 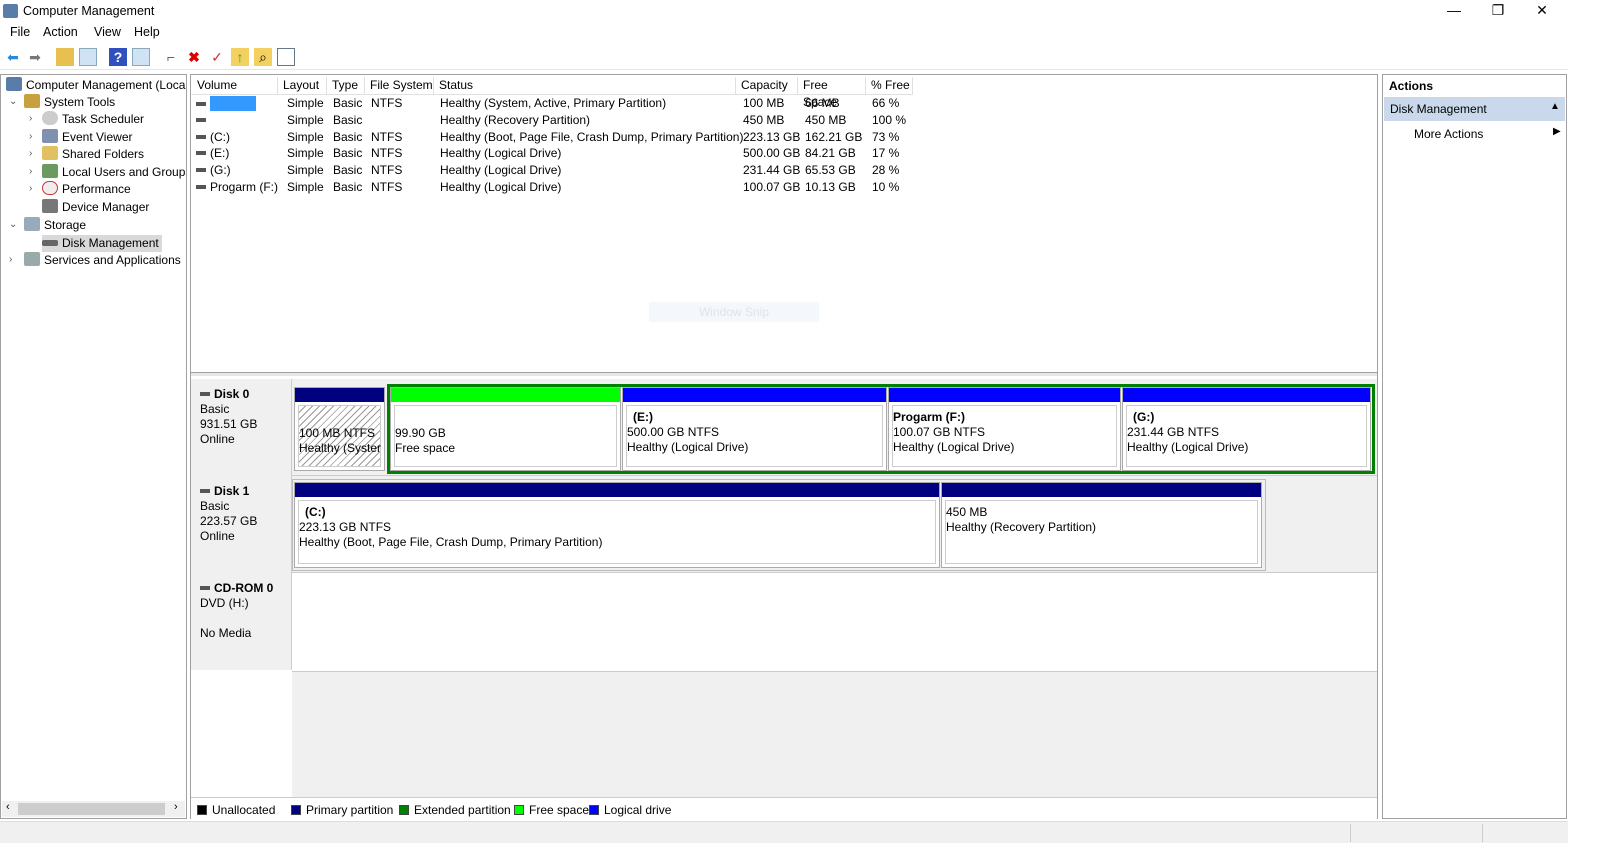 I want to click on cell-free-space: 65.53 GB, so click(x=830, y=170).